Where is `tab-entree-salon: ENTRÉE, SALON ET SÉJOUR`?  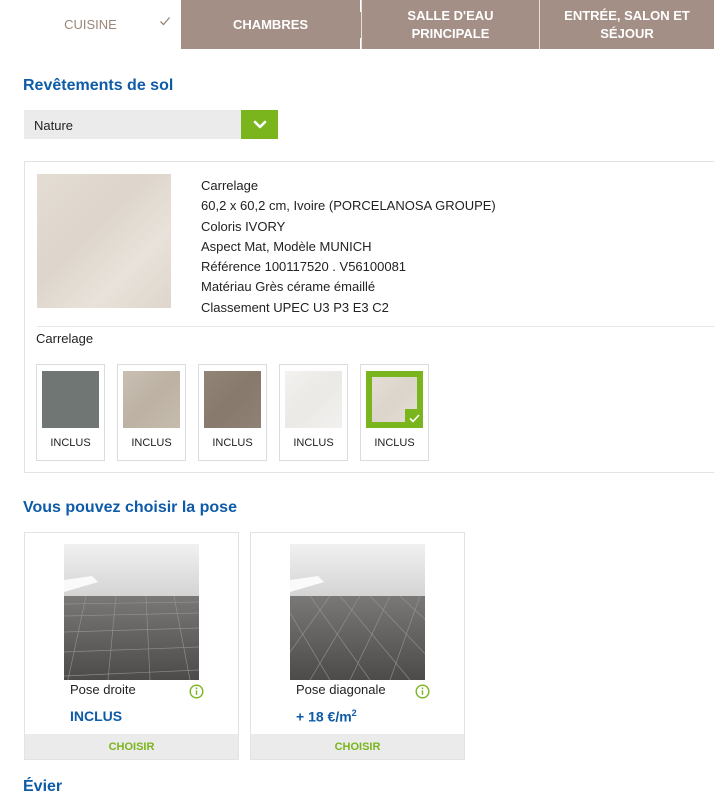 tab-entree-salon: ENTRÉE, SALON ET SÉJOUR is located at coordinates (626, 24).